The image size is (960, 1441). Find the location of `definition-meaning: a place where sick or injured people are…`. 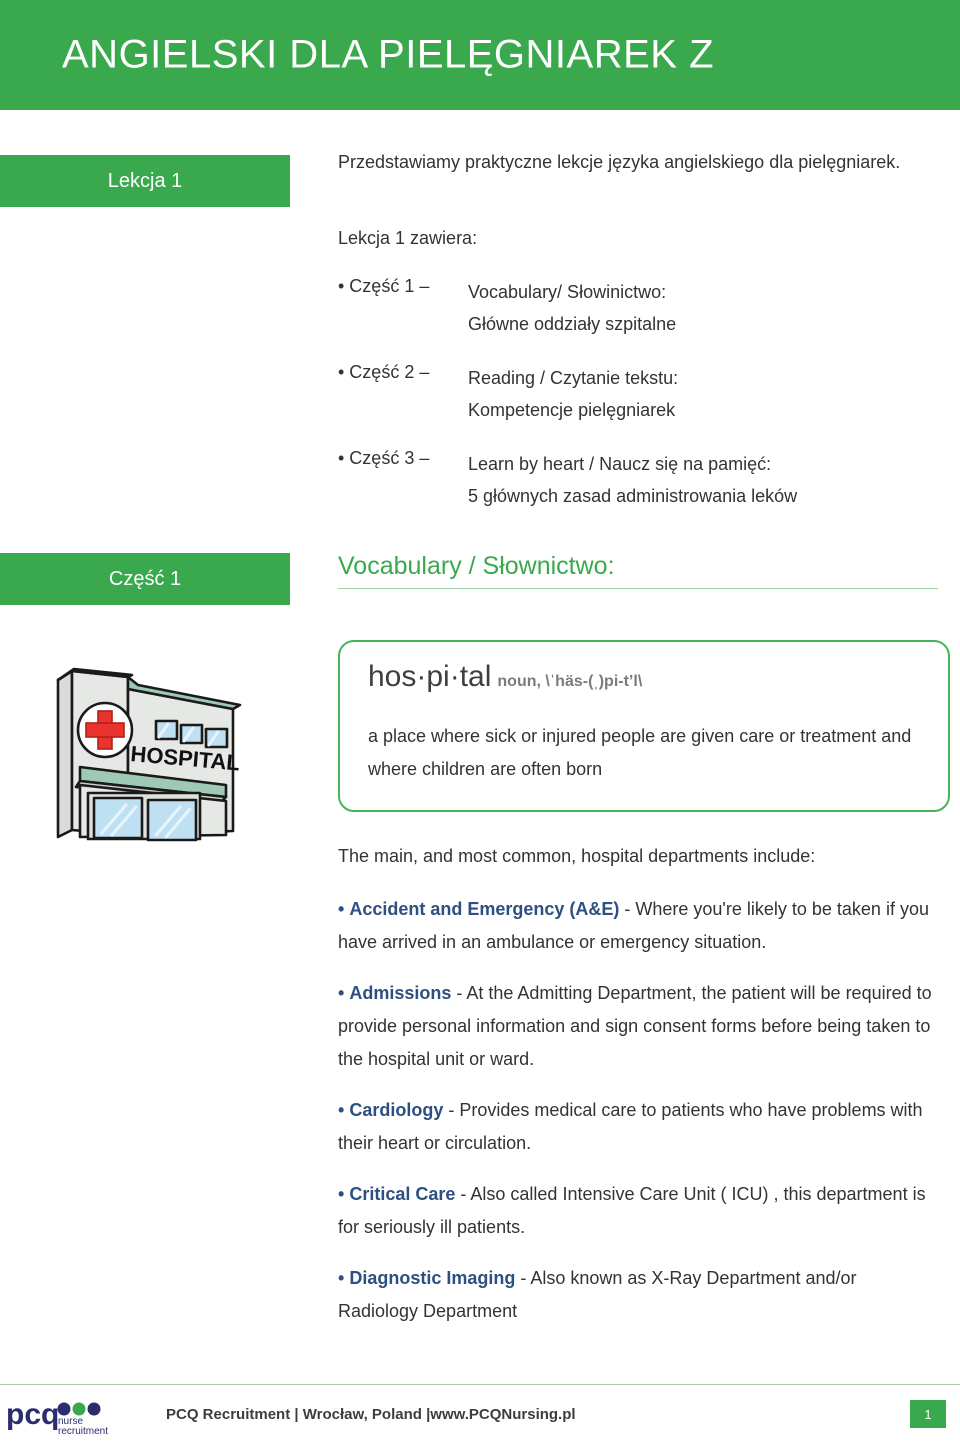

definition-meaning: a place where sick or injured people are… is located at coordinates (640, 752).